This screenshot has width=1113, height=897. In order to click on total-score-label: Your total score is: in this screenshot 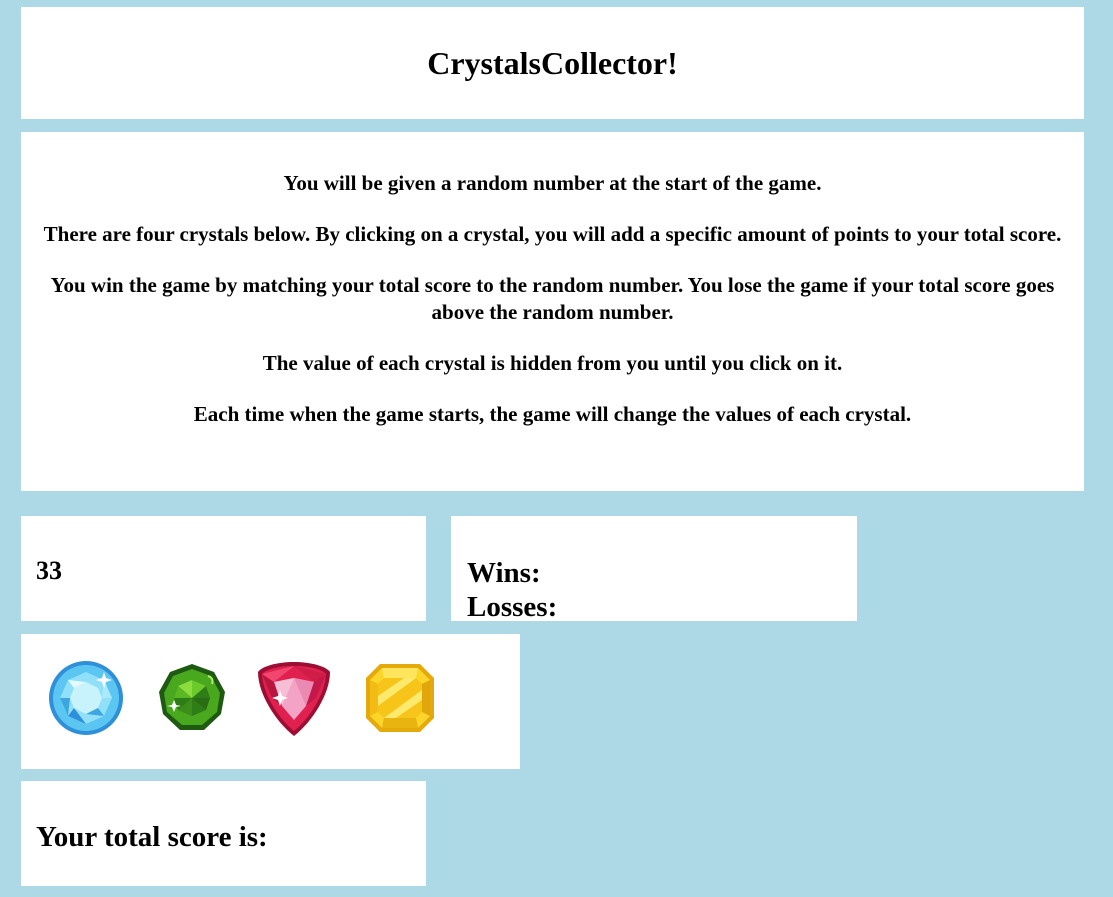, I will do `click(152, 837)`.